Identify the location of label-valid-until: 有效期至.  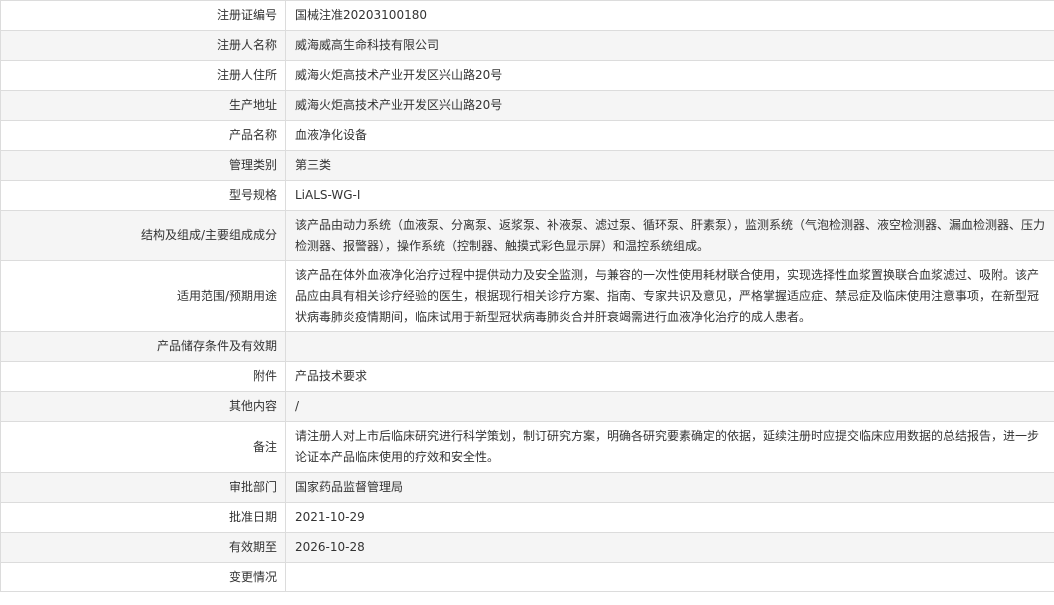
(143, 547).